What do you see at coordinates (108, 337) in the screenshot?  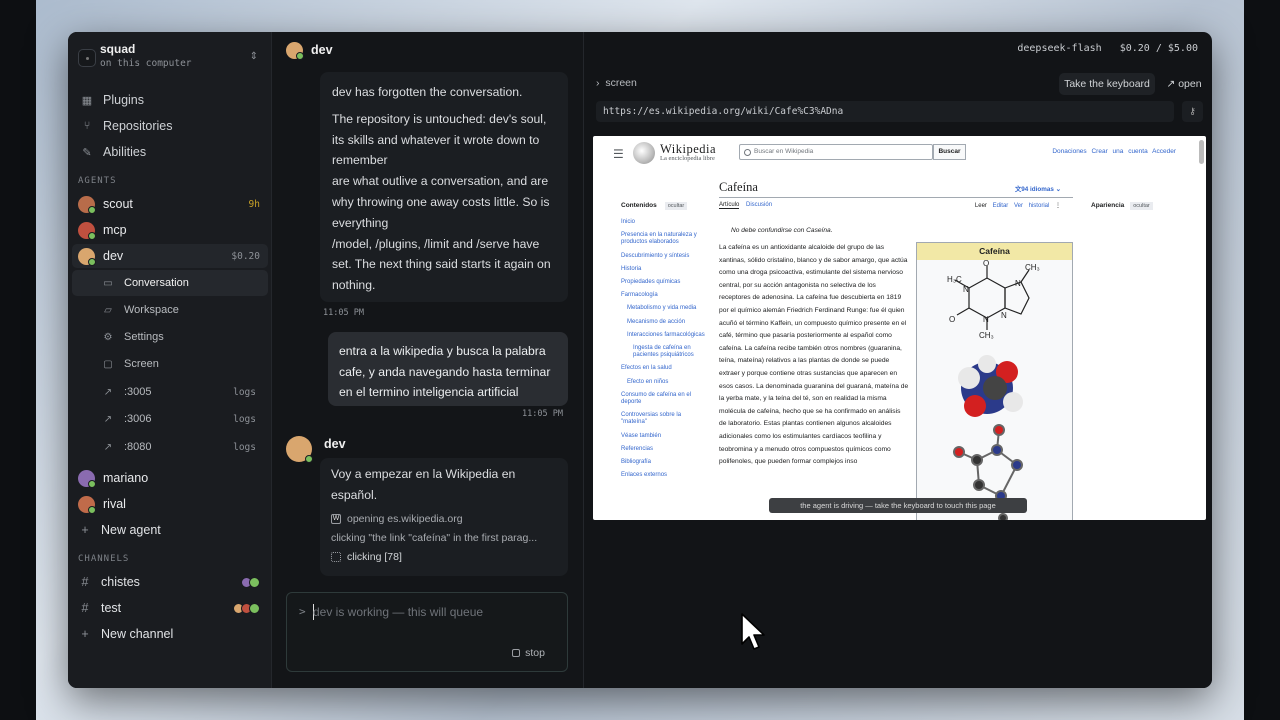 I see `gear-icon: ⚙` at bounding box center [108, 337].